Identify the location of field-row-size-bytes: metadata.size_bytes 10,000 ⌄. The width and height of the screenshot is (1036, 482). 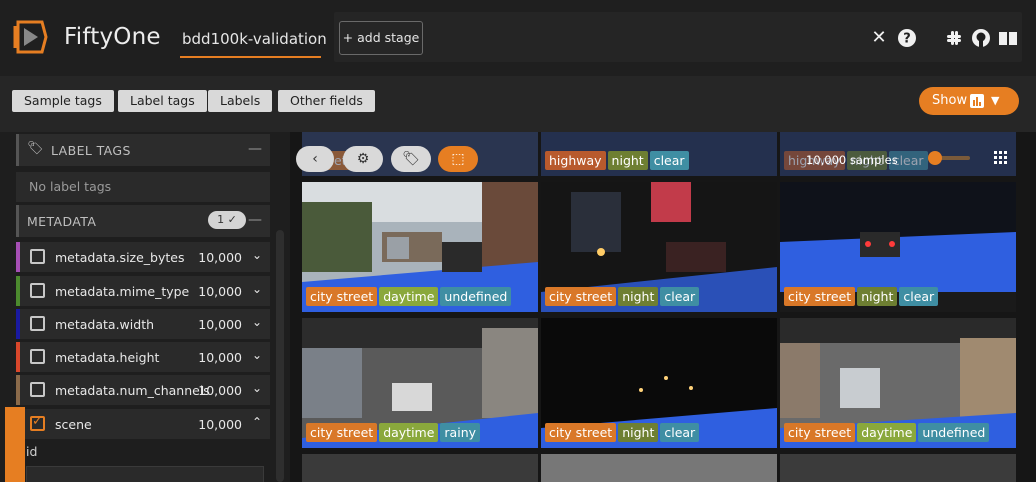
(143, 257).